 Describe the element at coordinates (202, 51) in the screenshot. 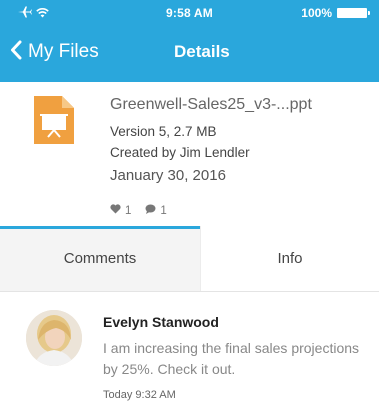

I see `page-title: Details` at that location.